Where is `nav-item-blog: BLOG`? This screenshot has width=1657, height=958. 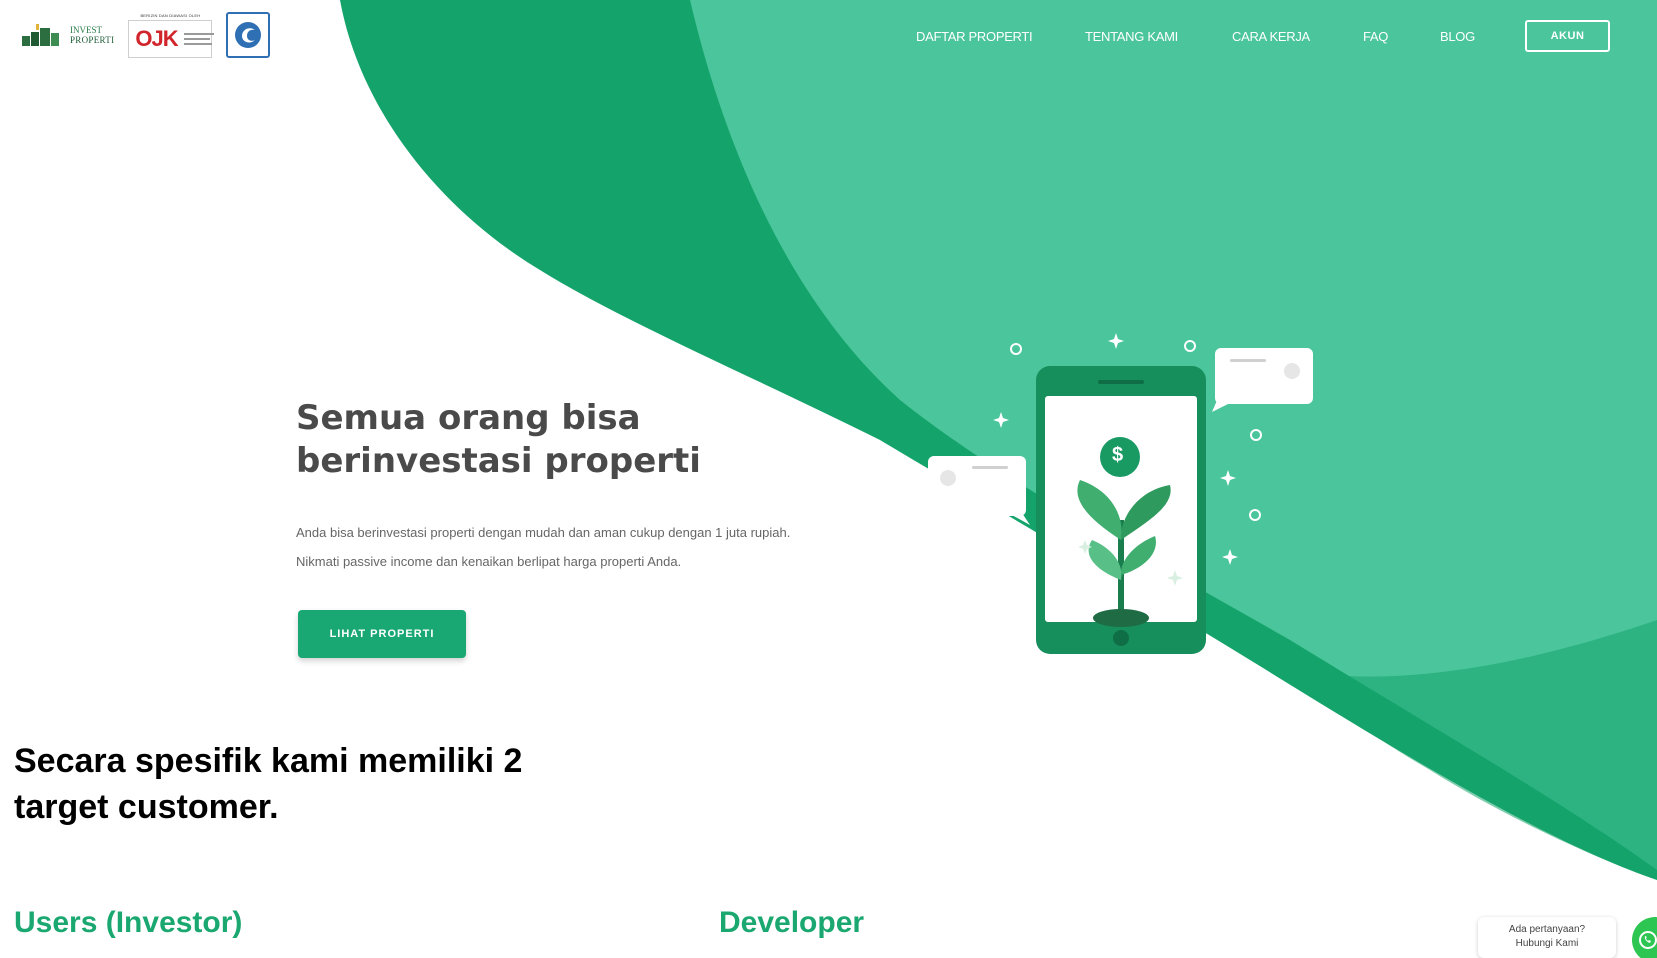 nav-item-blog: BLOG is located at coordinates (1457, 36).